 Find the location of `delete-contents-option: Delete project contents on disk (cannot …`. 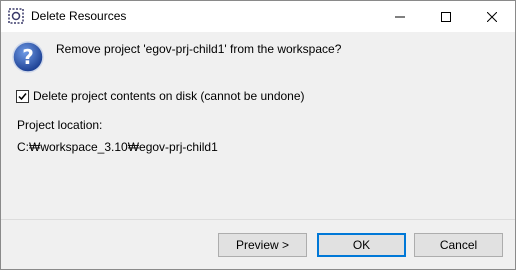

delete-contents-option: Delete project contents on disk (cannot … is located at coordinates (160, 96).